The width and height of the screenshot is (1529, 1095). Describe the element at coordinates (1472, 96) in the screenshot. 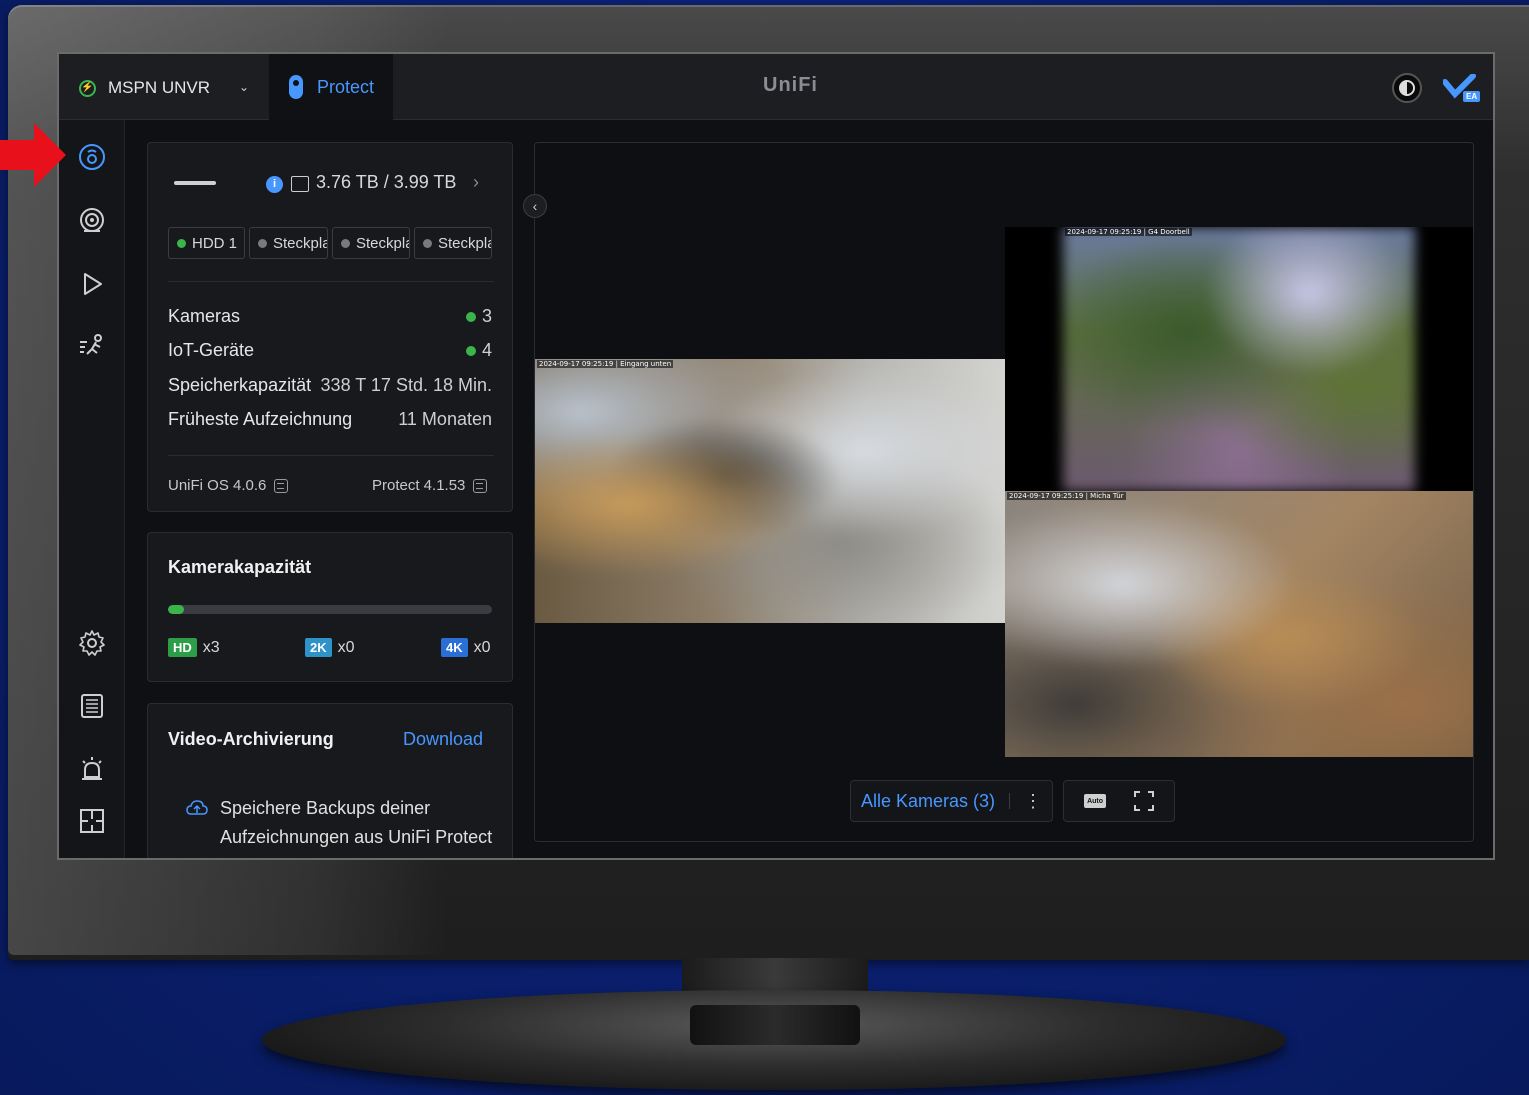

I see `early-access-badge: EA` at that location.